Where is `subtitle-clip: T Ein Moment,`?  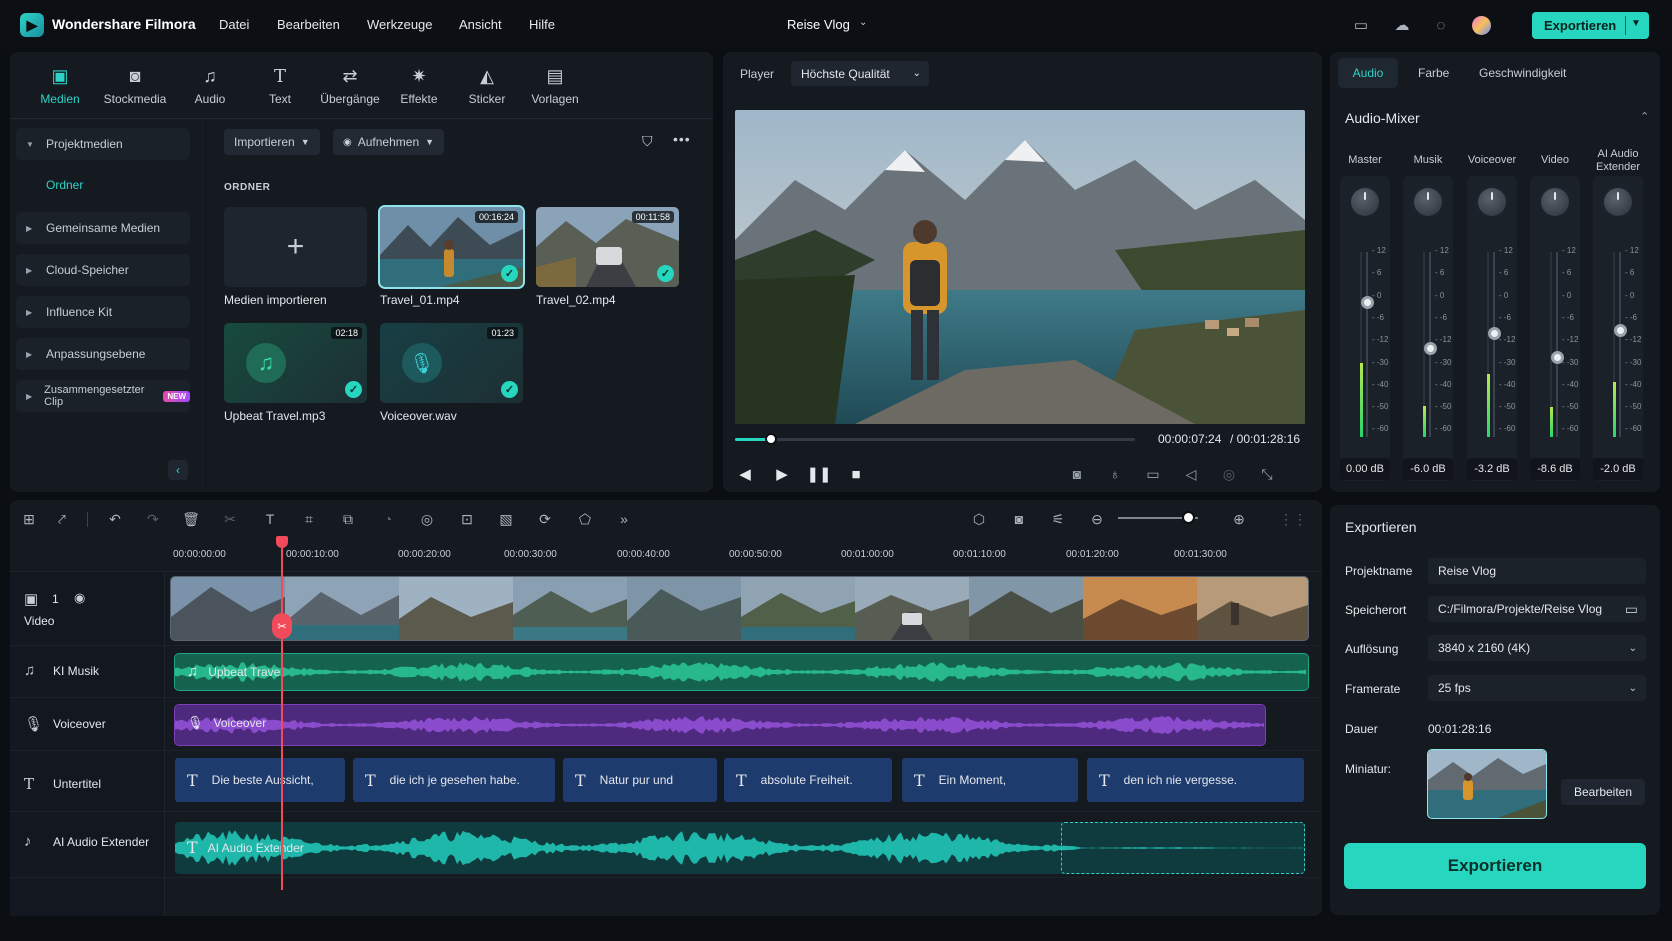
subtitle-clip: T Ein Moment, is located at coordinates (990, 780).